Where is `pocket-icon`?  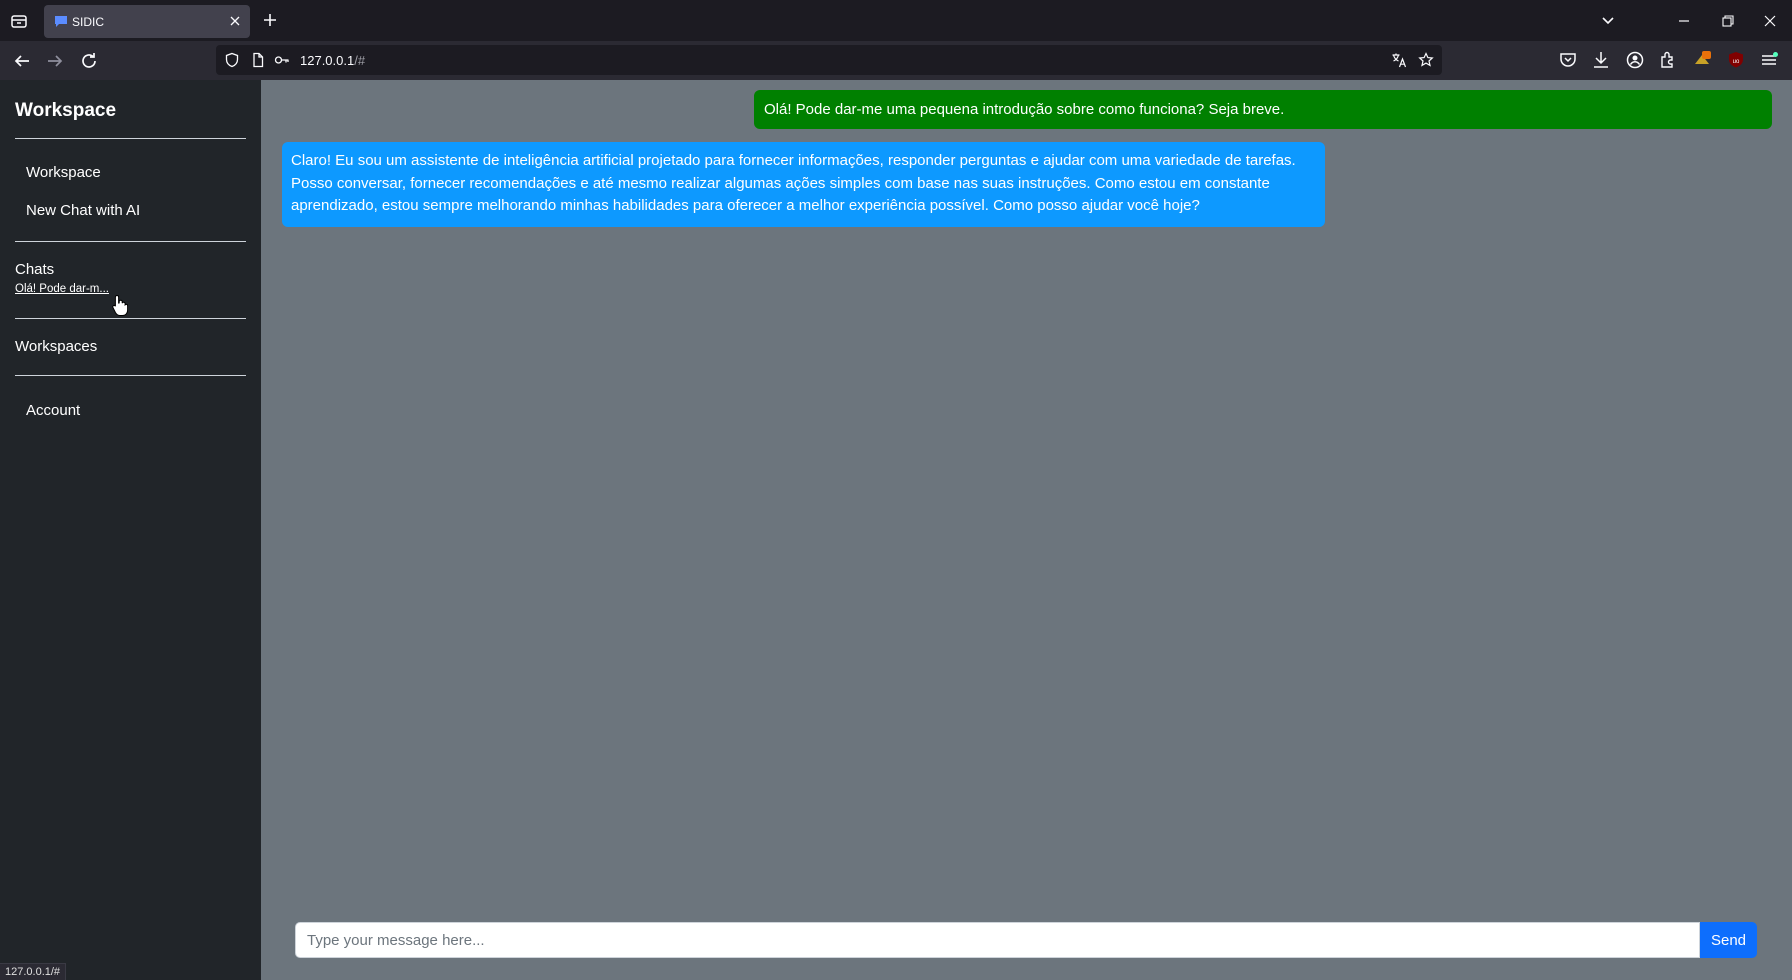 pocket-icon is located at coordinates (1568, 60).